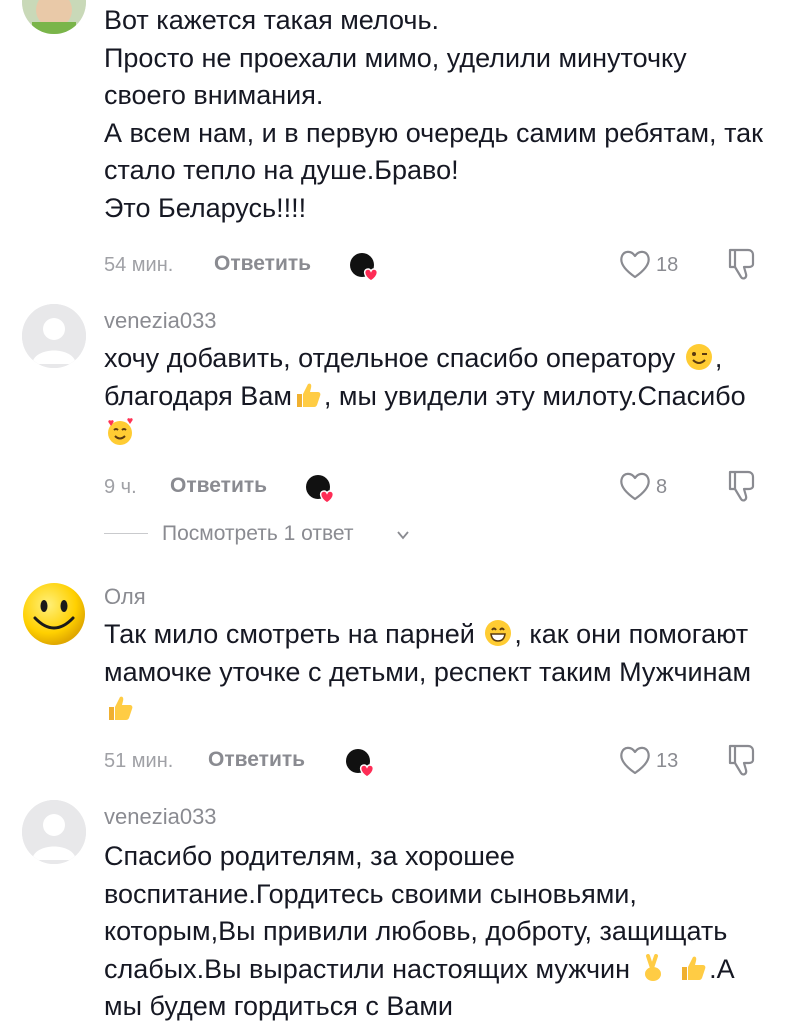  What do you see at coordinates (403, 535) in the screenshot?
I see `chevron-down-icon` at bounding box center [403, 535].